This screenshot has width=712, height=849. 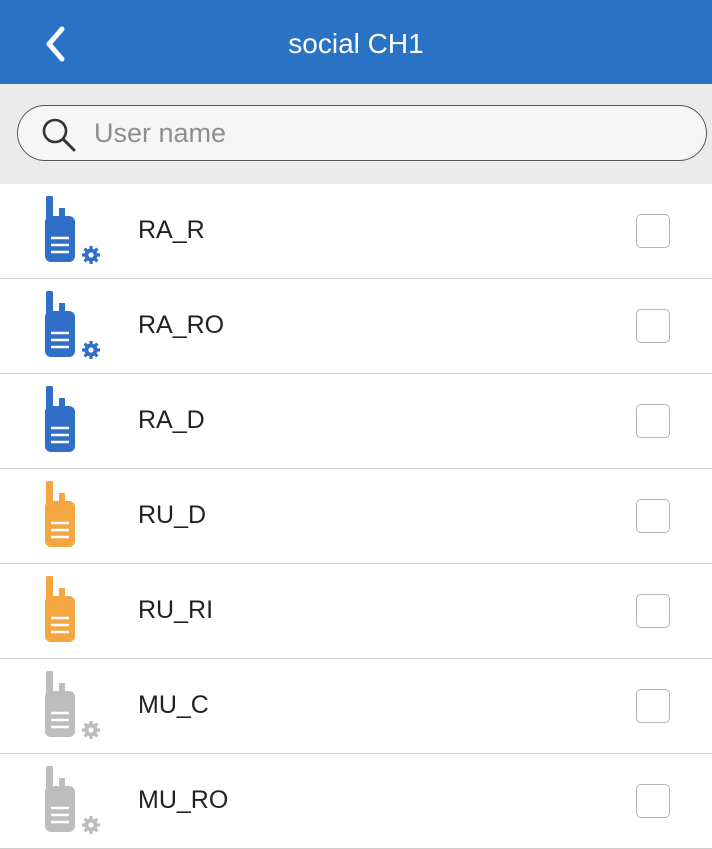 What do you see at coordinates (181, 325) in the screenshot?
I see `user-name: RA_RO` at bounding box center [181, 325].